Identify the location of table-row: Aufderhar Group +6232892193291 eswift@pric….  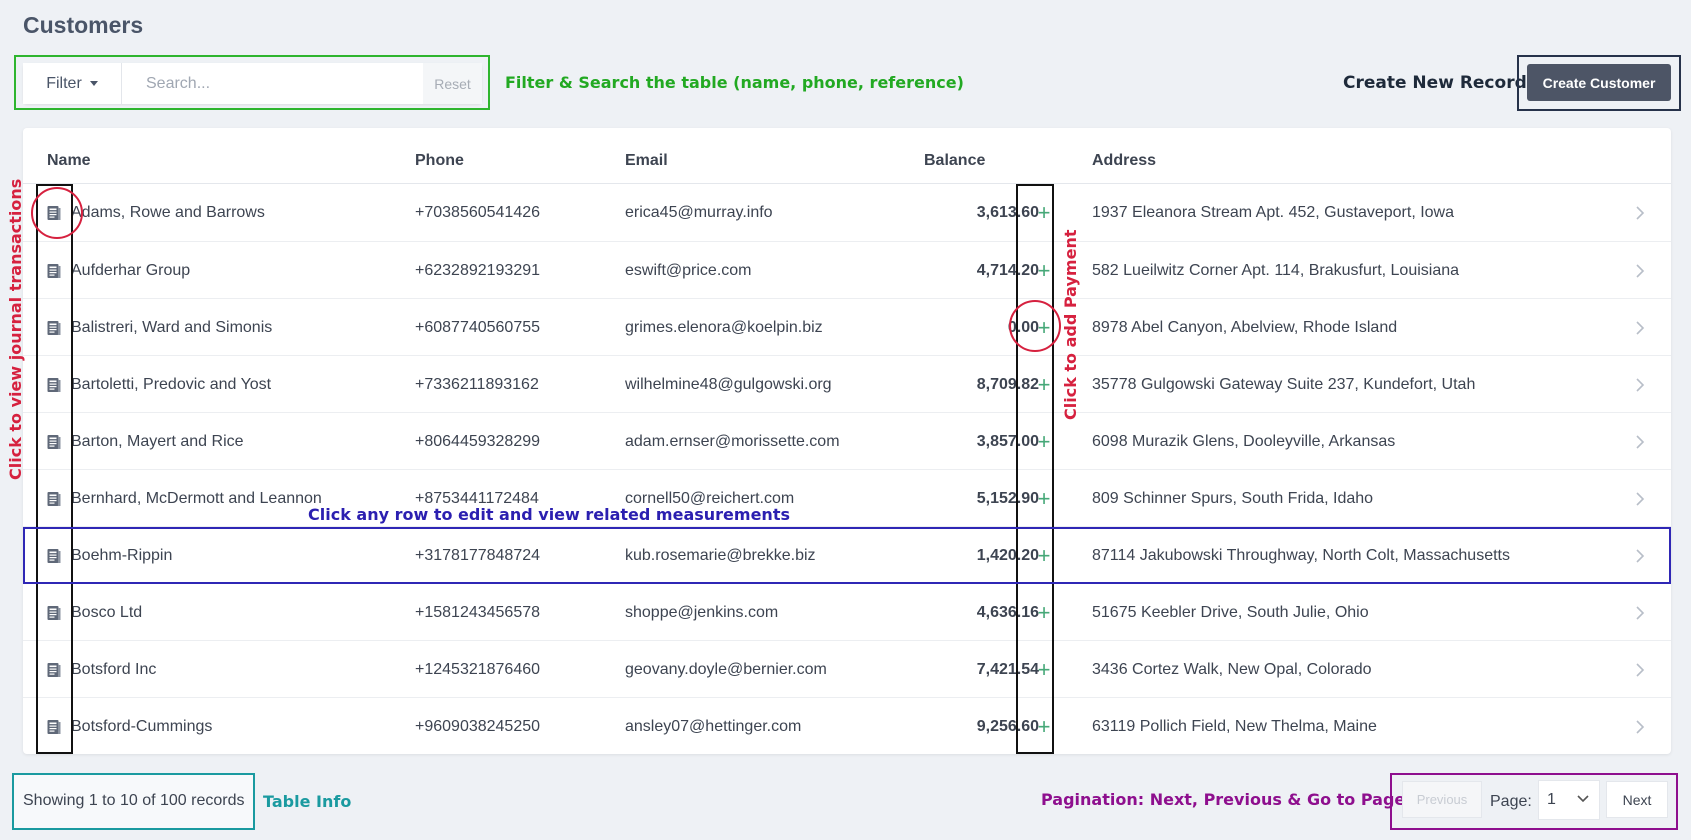
(847, 269).